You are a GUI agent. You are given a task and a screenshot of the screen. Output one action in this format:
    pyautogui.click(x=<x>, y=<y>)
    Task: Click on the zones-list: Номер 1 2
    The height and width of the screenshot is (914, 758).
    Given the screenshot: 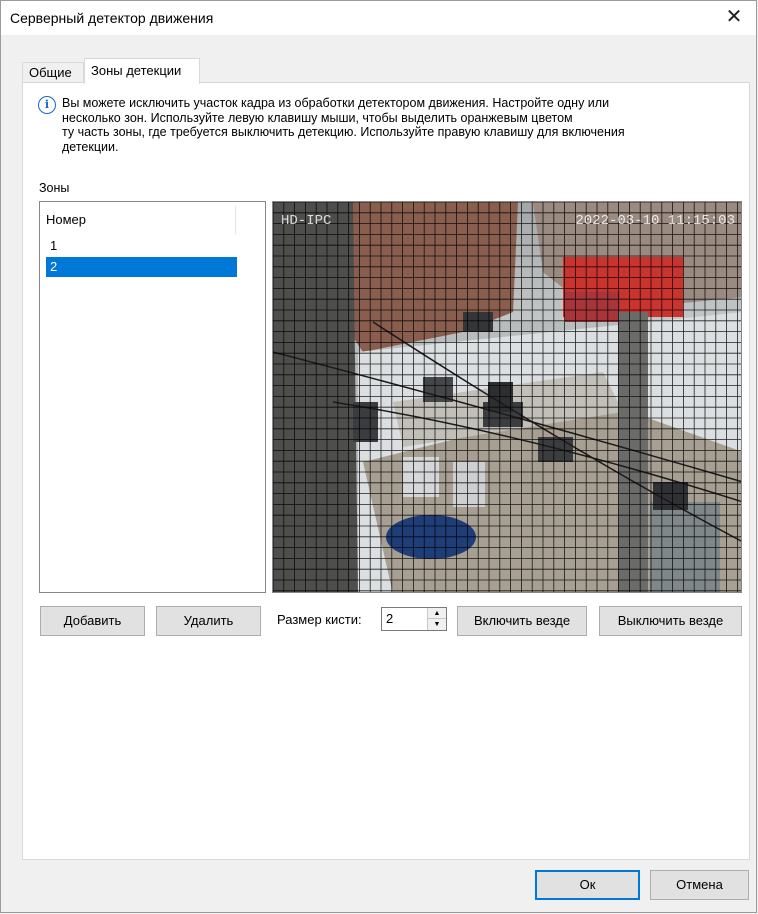 What is the action you would take?
    pyautogui.click(x=152, y=397)
    